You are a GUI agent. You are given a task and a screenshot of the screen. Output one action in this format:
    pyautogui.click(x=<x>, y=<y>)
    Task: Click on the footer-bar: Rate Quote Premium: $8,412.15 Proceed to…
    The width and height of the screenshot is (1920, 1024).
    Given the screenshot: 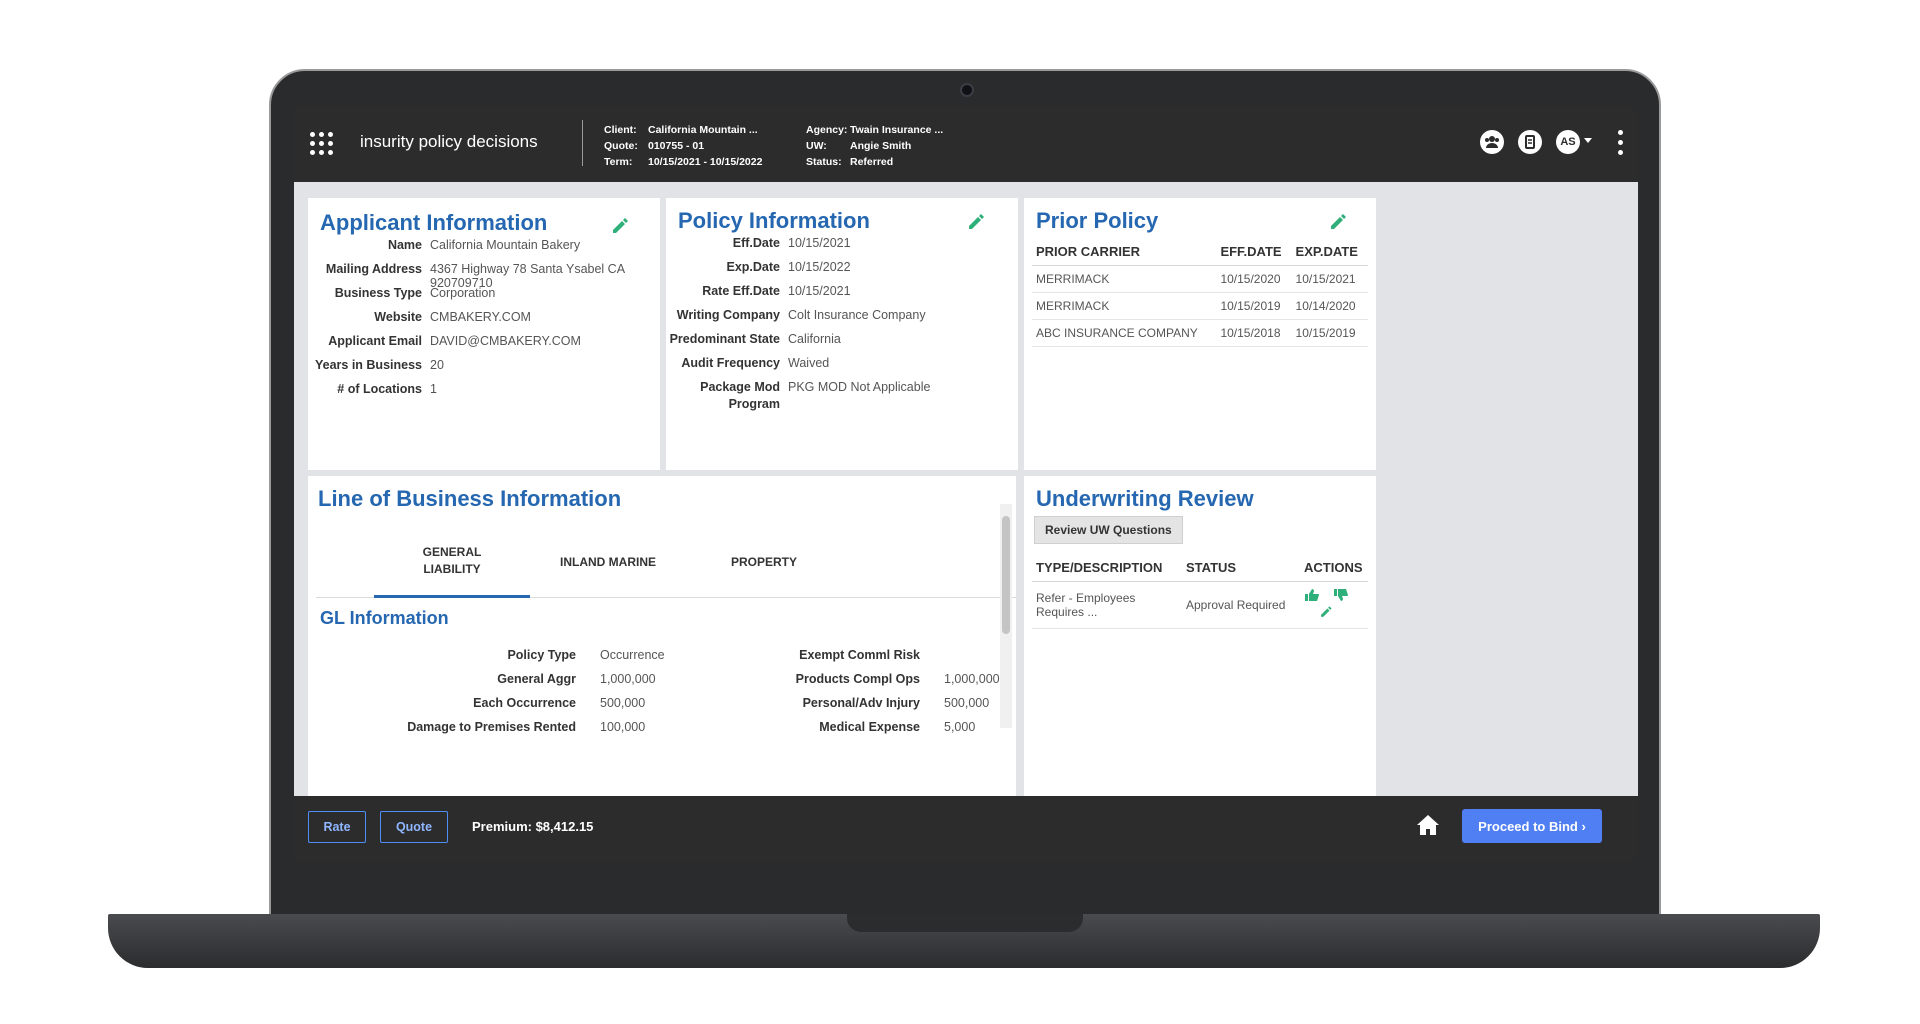 What is the action you would take?
    pyautogui.click(x=966, y=829)
    